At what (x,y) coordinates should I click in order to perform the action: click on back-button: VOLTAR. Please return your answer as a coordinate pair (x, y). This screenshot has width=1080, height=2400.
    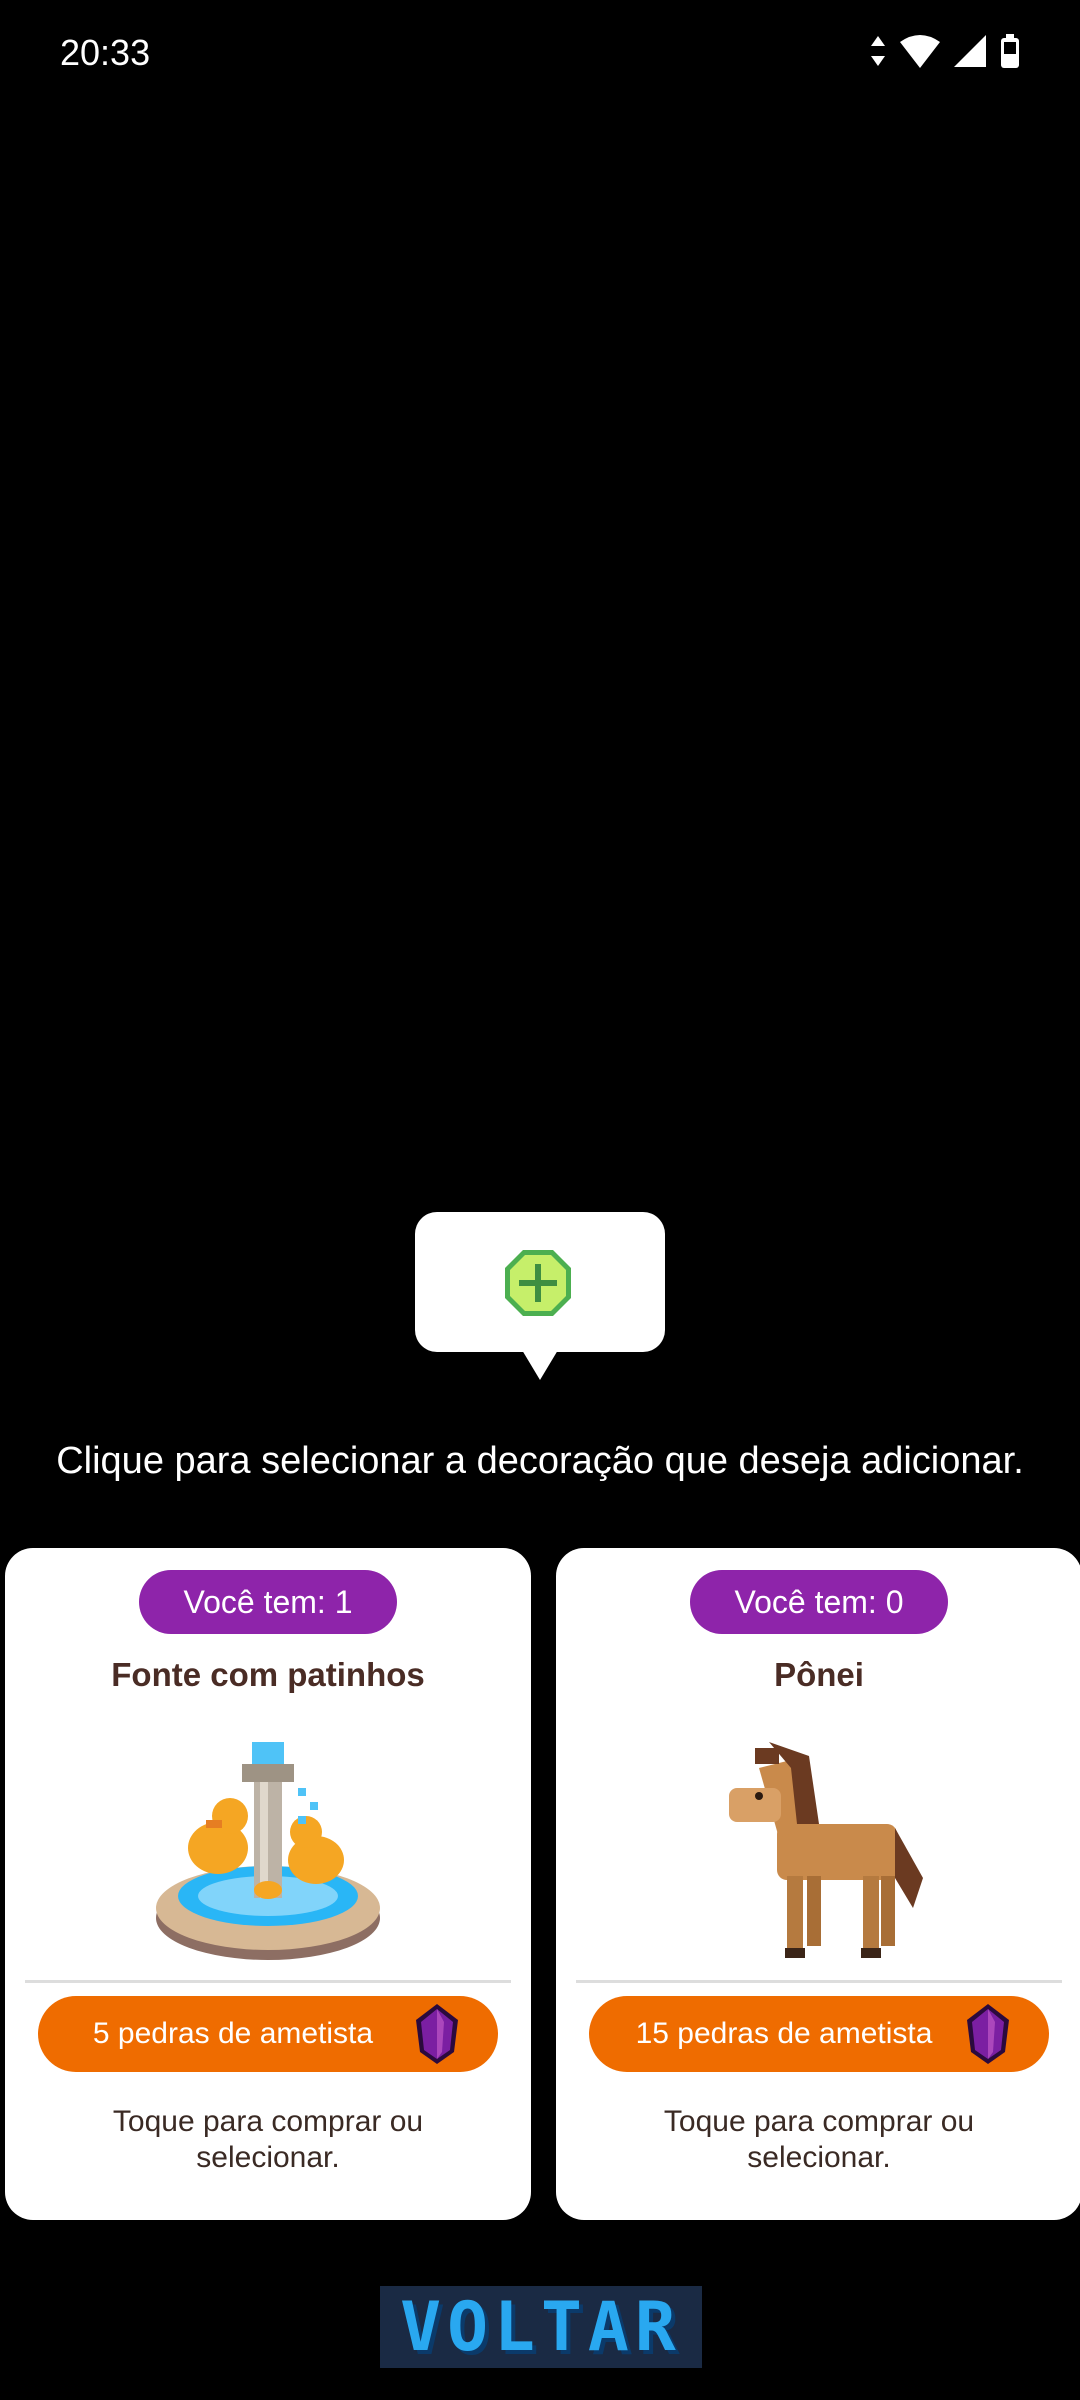
    Looking at the image, I should click on (541, 2327).